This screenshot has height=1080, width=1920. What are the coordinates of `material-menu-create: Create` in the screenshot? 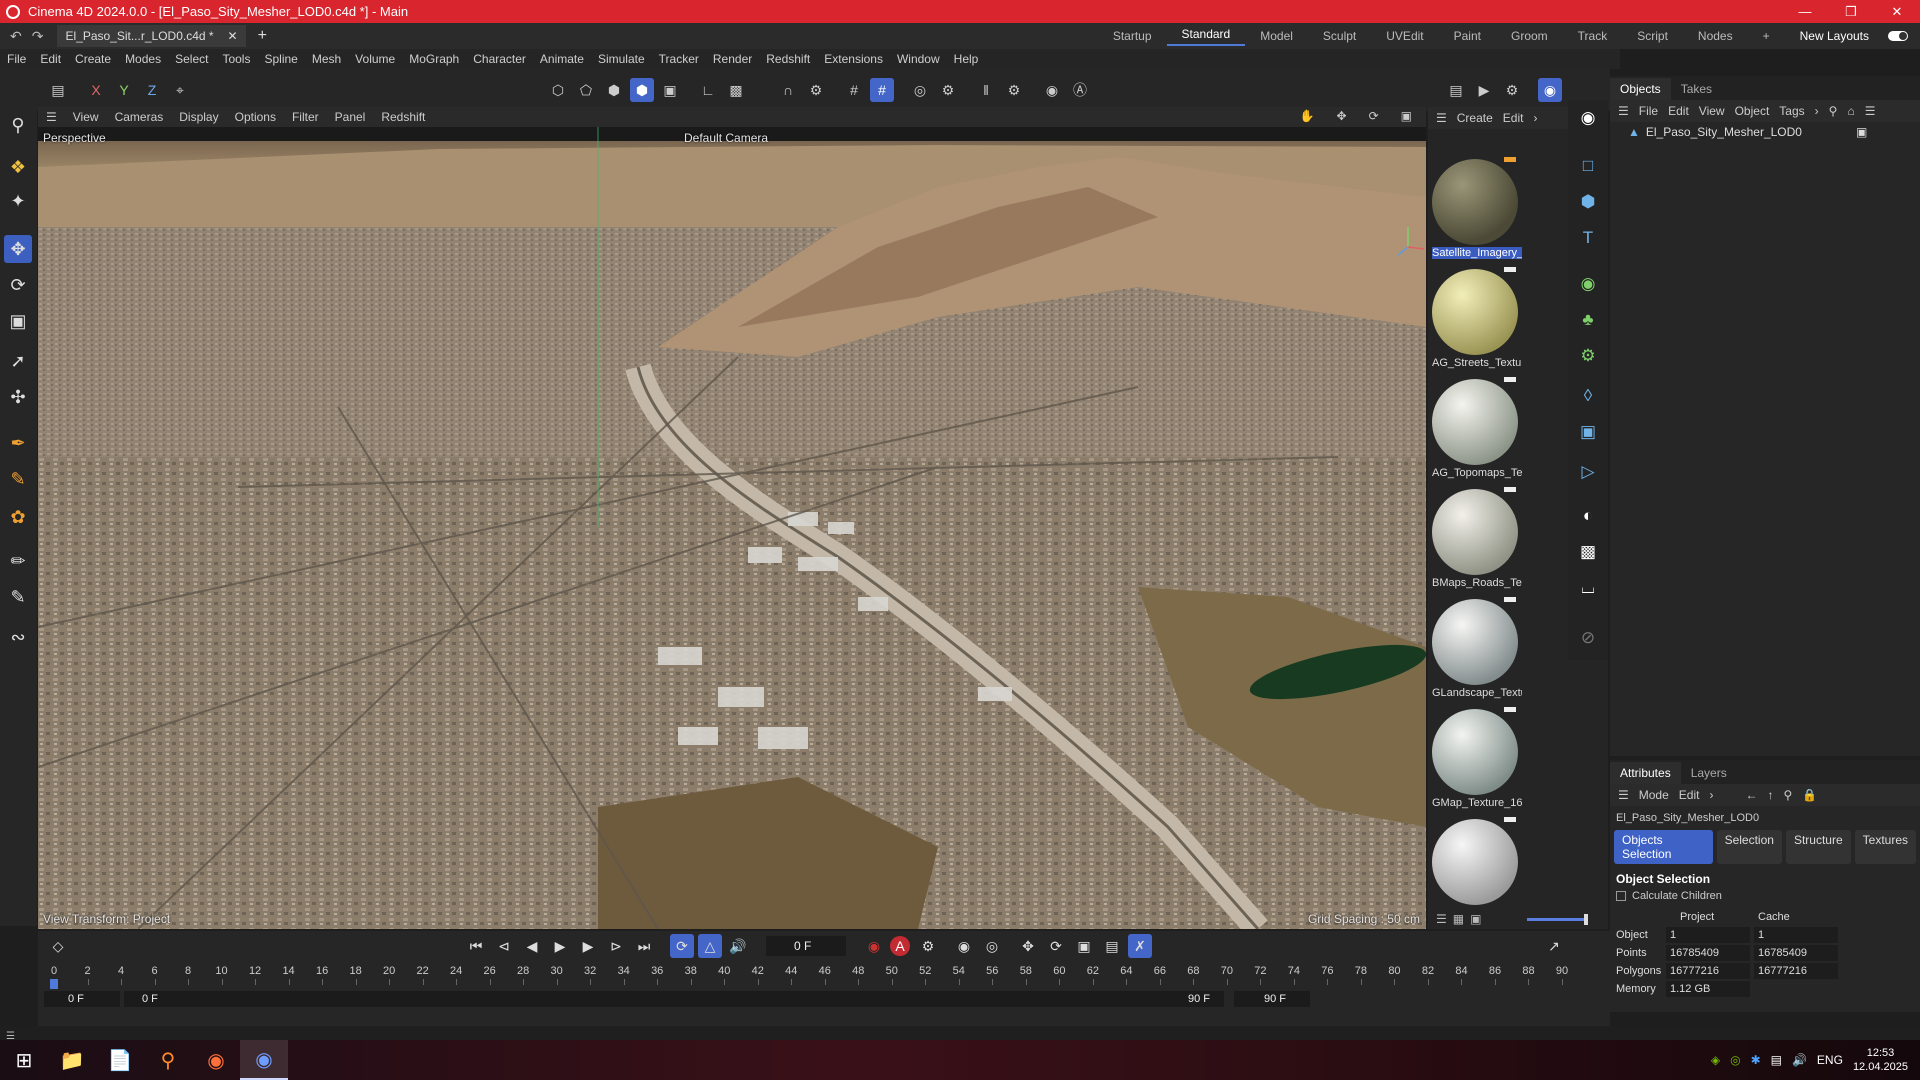 It's located at (1475, 118).